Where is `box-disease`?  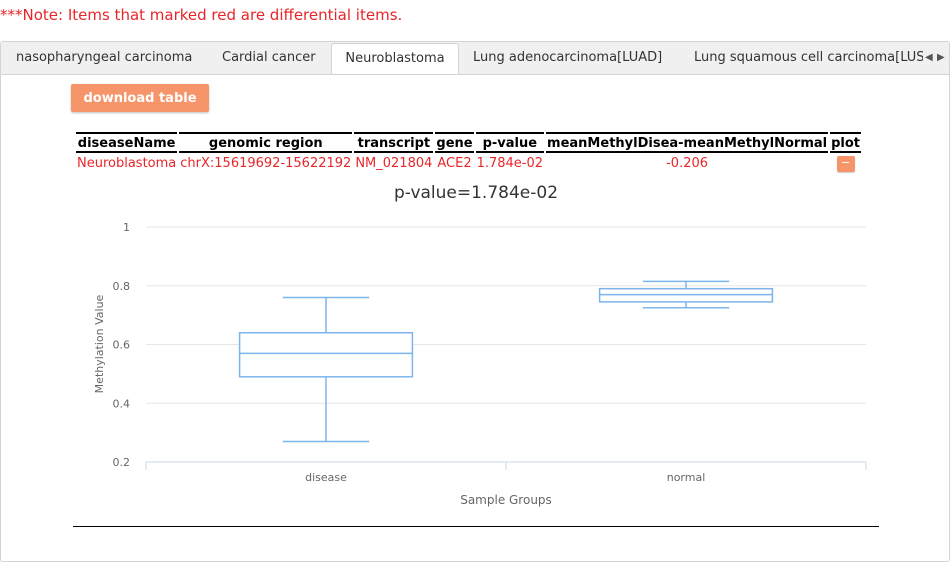 box-disease is located at coordinates (326, 369).